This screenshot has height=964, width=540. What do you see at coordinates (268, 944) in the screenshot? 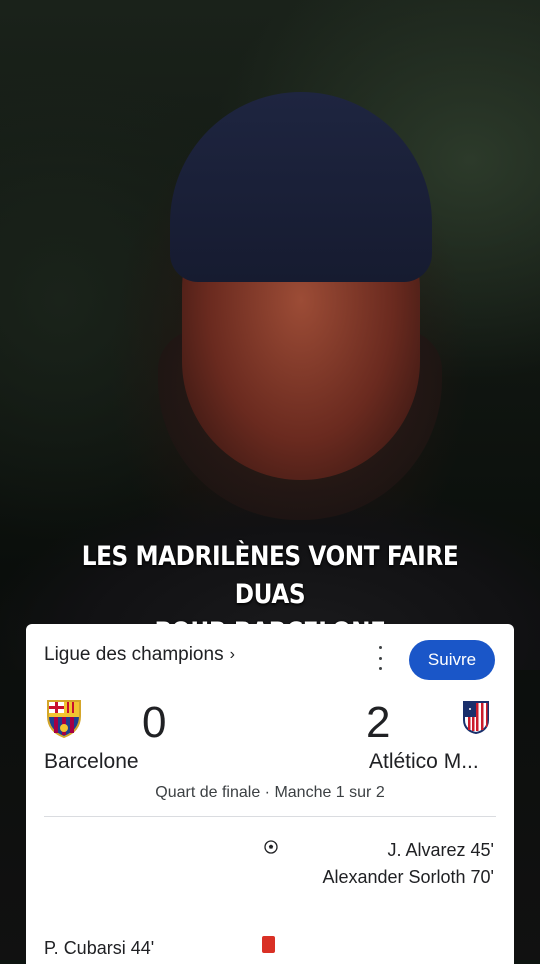
I see `red-card-icon` at bounding box center [268, 944].